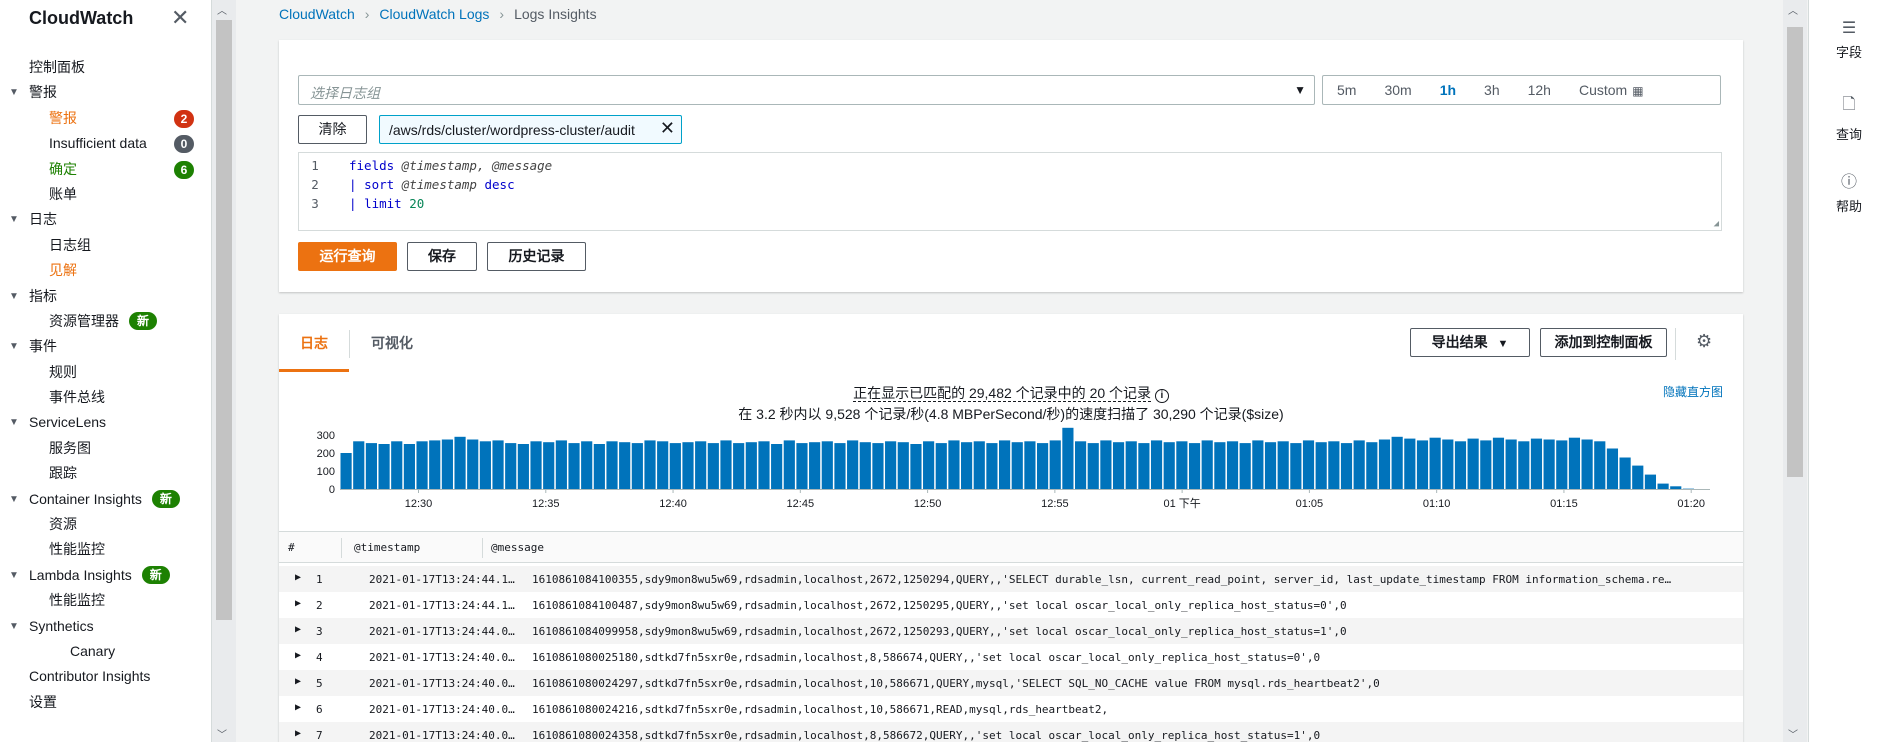  I want to click on main-scroll-thumb, so click(1795, 252).